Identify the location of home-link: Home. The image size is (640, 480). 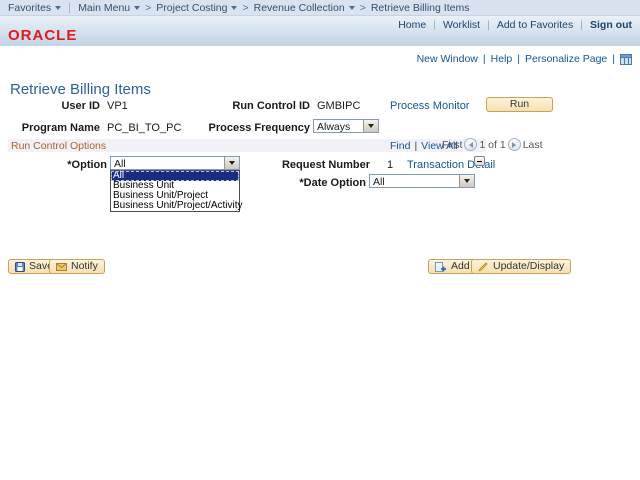
(412, 25).